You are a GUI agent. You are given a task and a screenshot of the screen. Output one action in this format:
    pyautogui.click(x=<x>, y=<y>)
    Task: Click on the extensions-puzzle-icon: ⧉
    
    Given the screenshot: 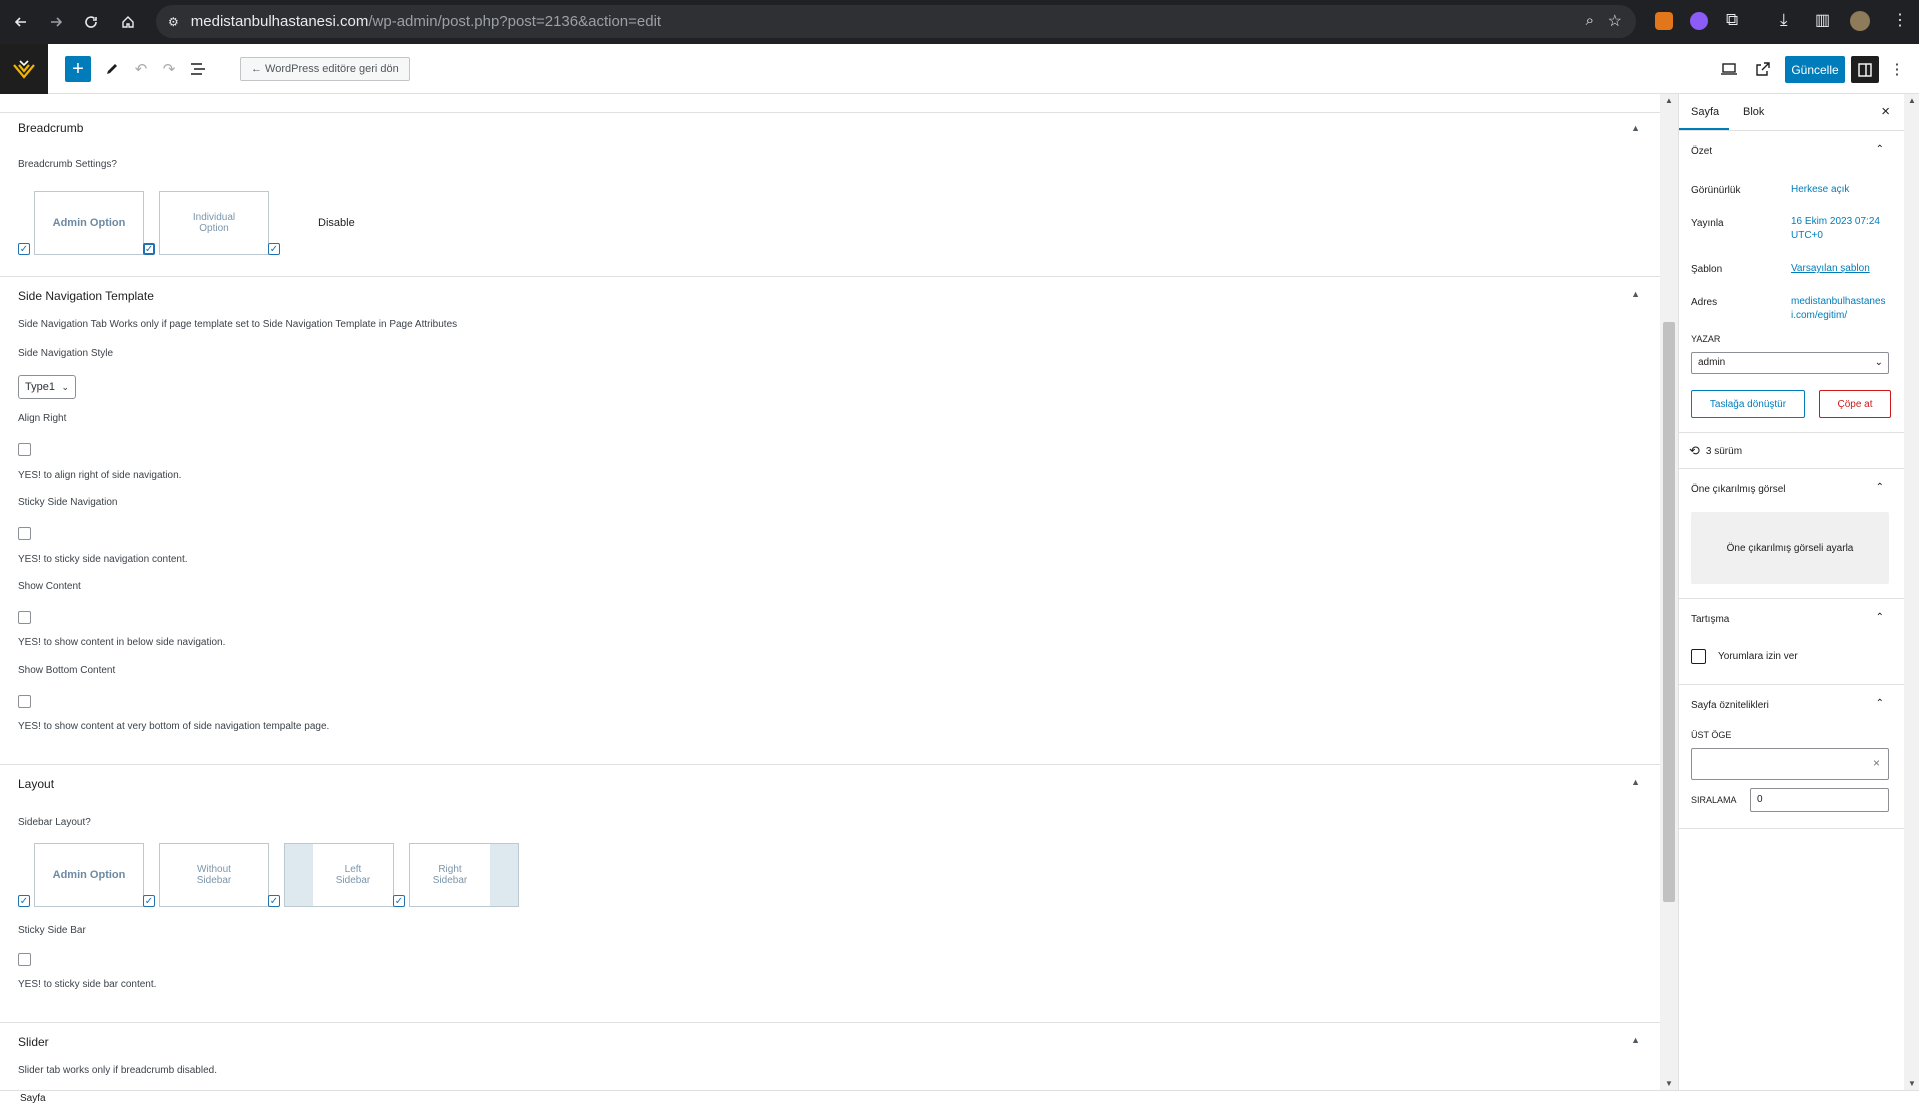 What is the action you would take?
    pyautogui.click(x=1732, y=20)
    